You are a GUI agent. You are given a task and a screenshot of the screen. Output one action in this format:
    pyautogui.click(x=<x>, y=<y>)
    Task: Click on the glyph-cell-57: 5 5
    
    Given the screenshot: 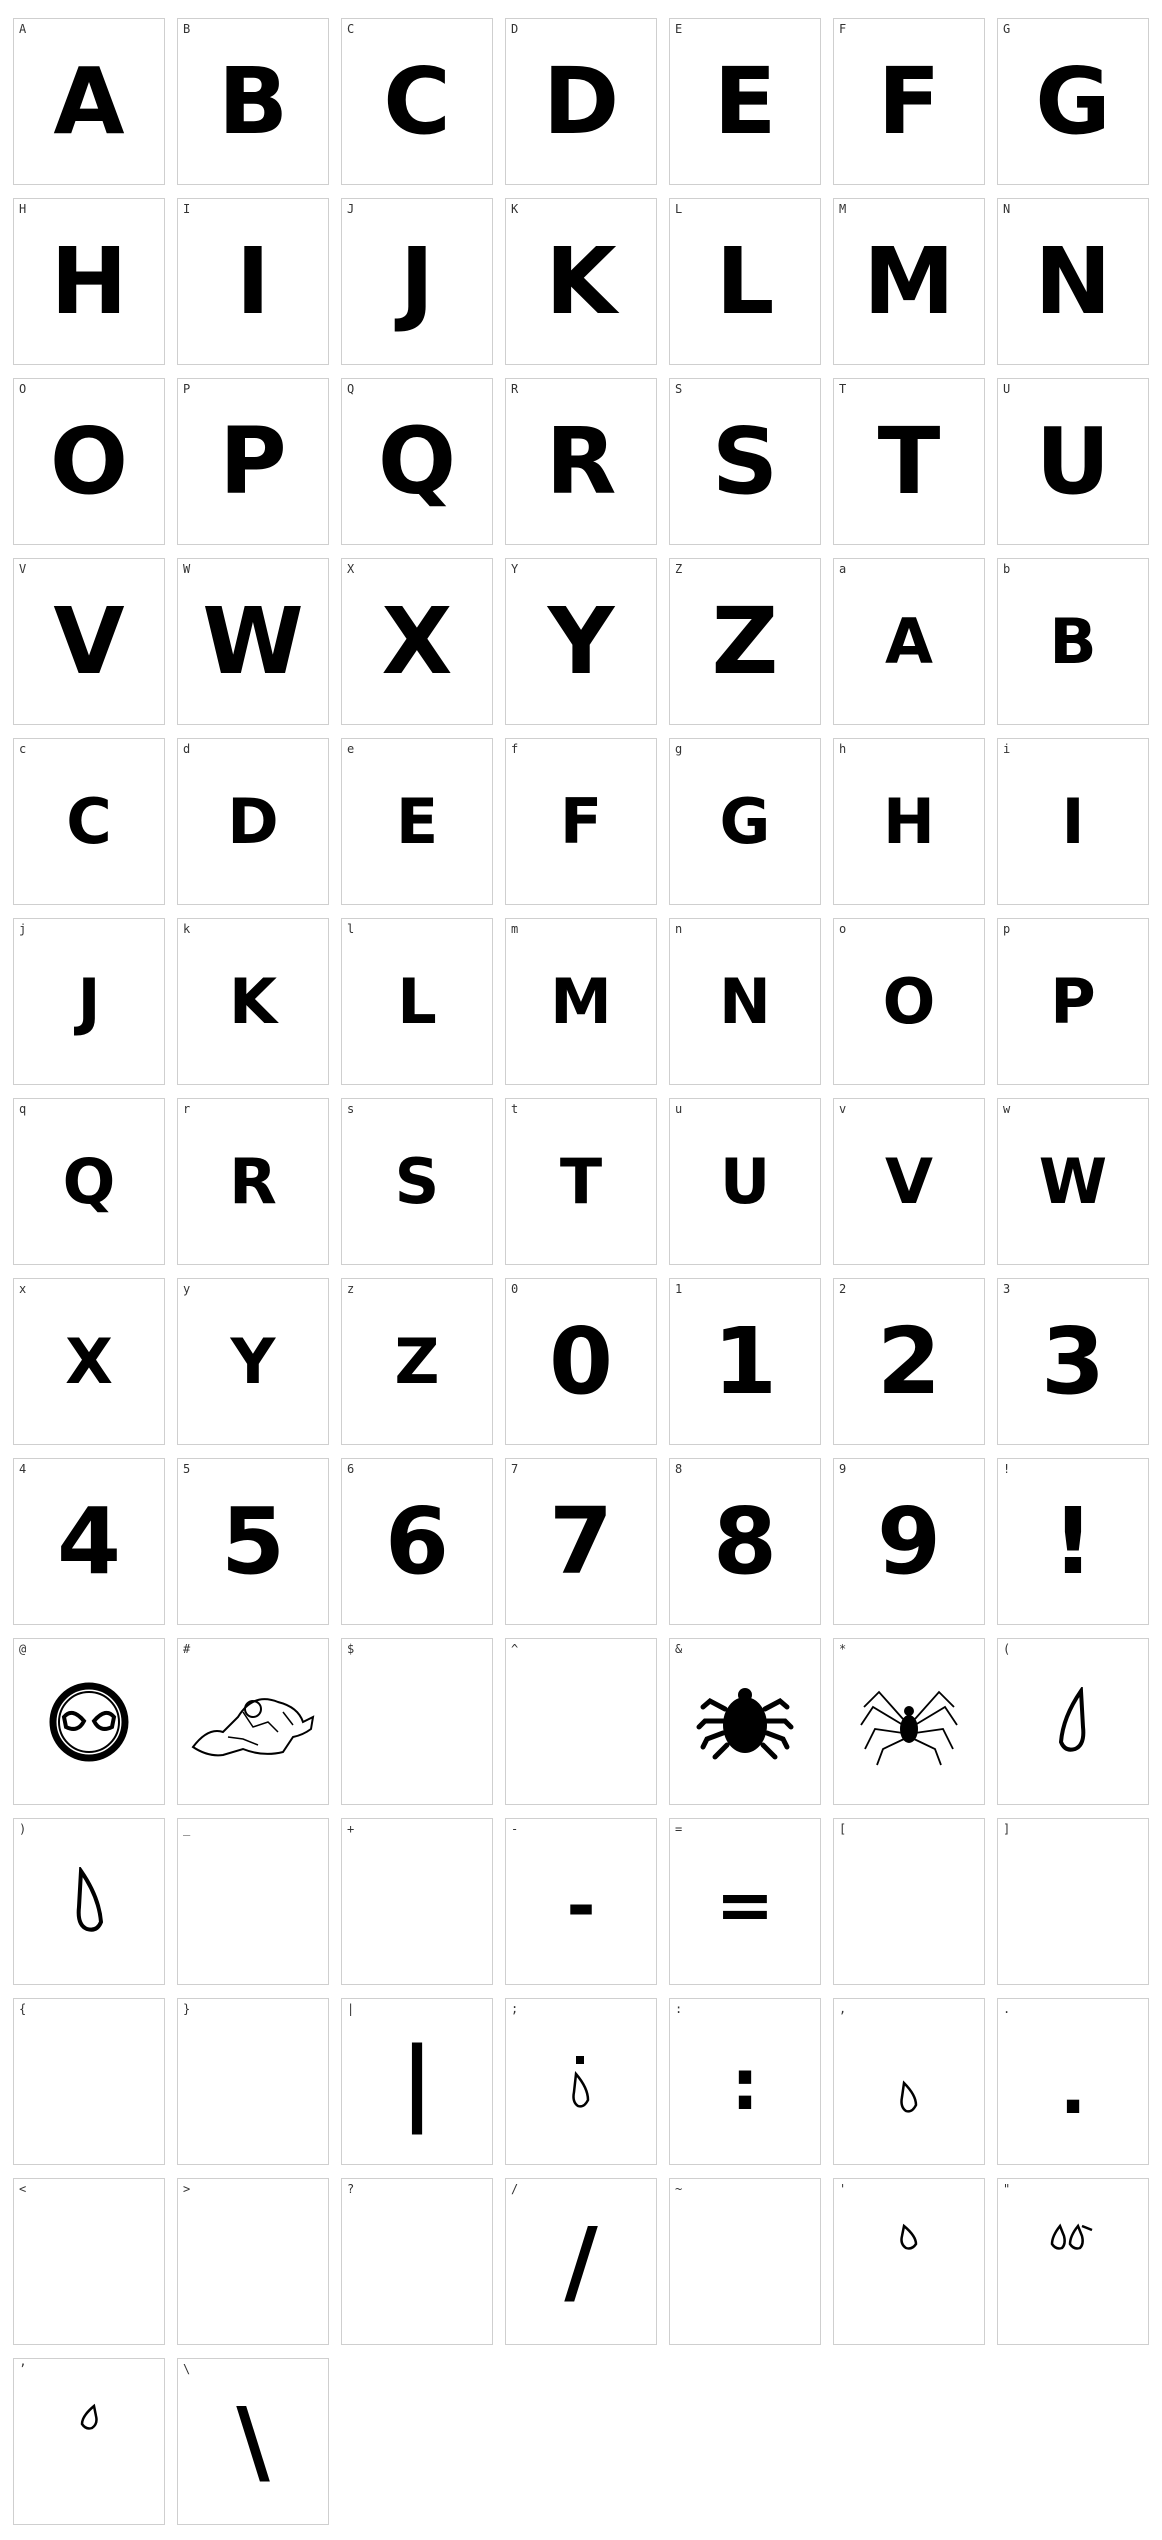 What is the action you would take?
    pyautogui.click(x=253, y=1541)
    